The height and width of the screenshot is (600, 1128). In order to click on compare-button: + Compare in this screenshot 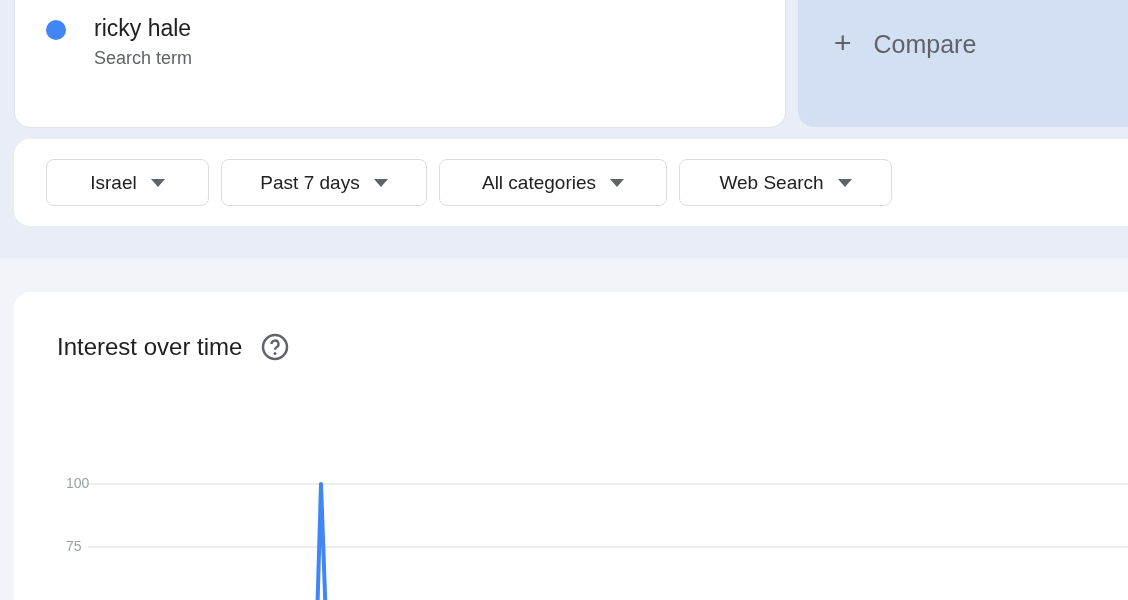, I will do `click(963, 63)`.